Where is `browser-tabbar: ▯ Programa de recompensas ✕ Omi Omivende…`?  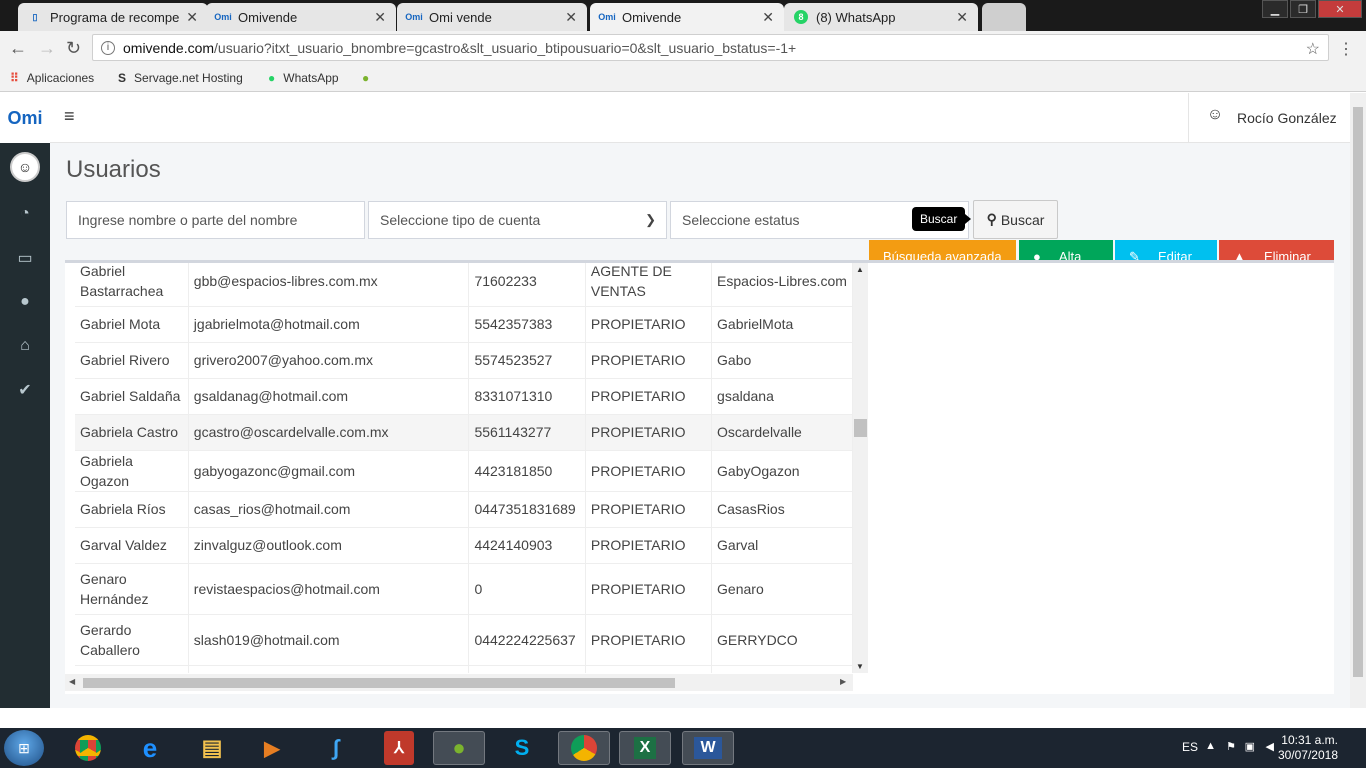 browser-tabbar: ▯ Programa de recompensas ✕ Omi Omivende… is located at coordinates (683, 15).